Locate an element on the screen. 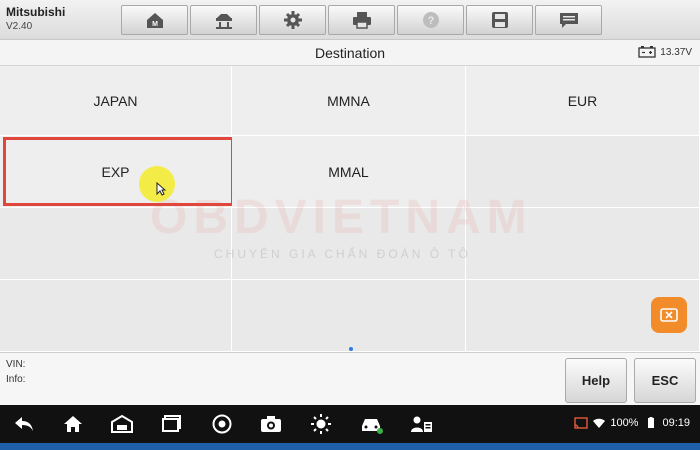  save-button is located at coordinates (499, 20).